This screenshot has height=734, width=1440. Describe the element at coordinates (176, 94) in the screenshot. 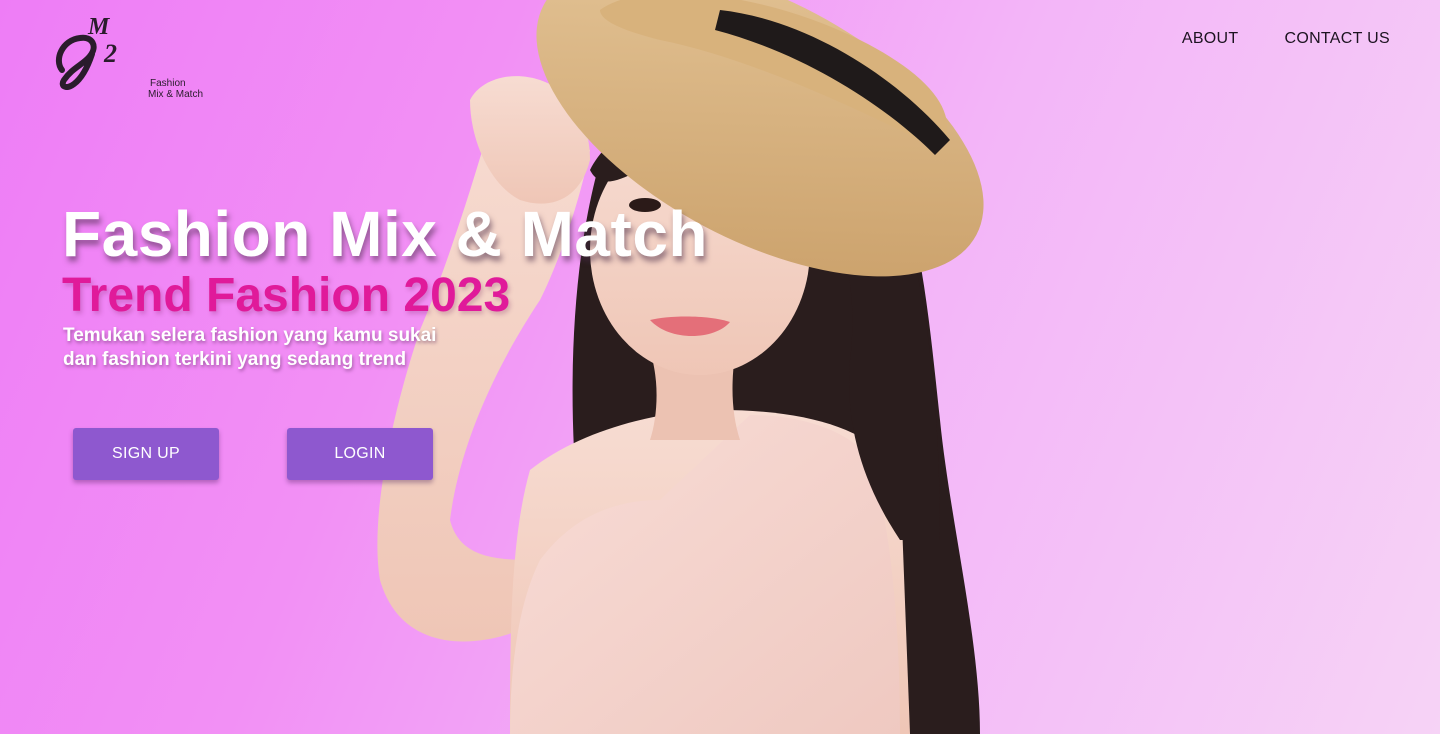

I see `logo-caption-line2: Mix & Match` at that location.